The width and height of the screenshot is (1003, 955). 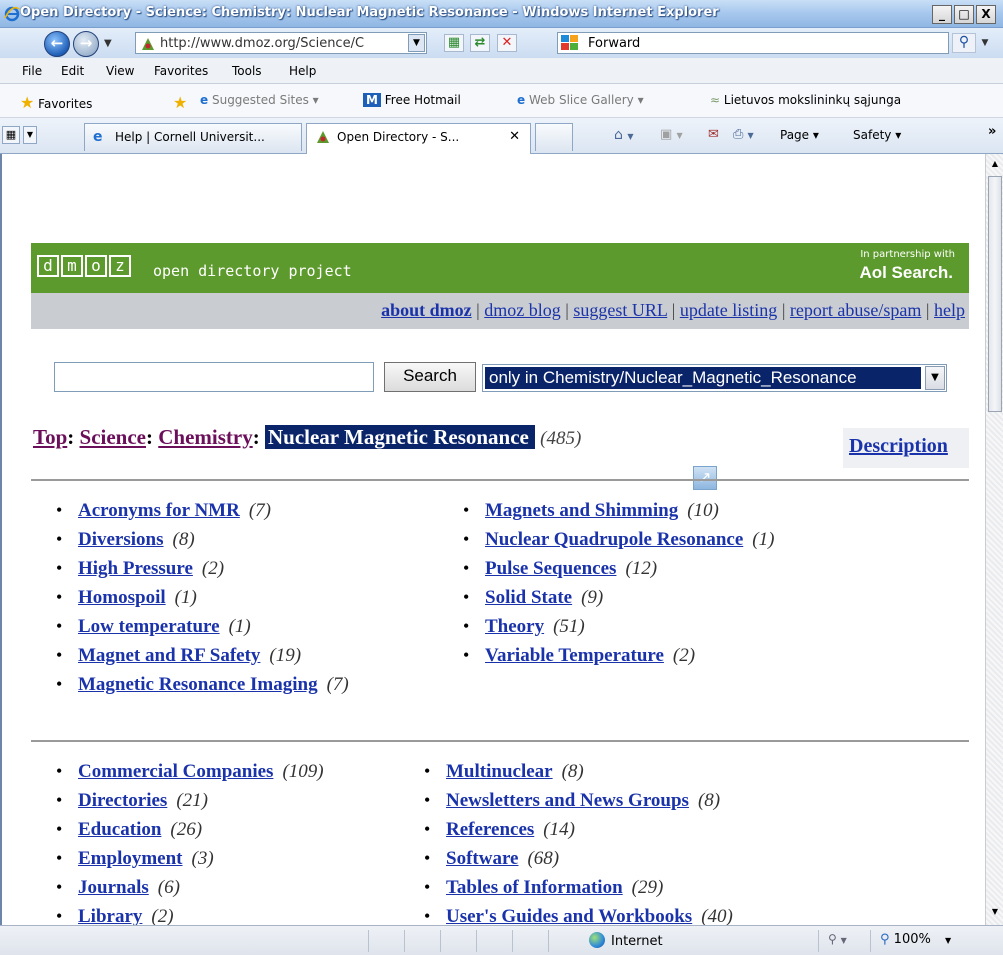 What do you see at coordinates (507, 43) in the screenshot?
I see `stop-button: ✕` at bounding box center [507, 43].